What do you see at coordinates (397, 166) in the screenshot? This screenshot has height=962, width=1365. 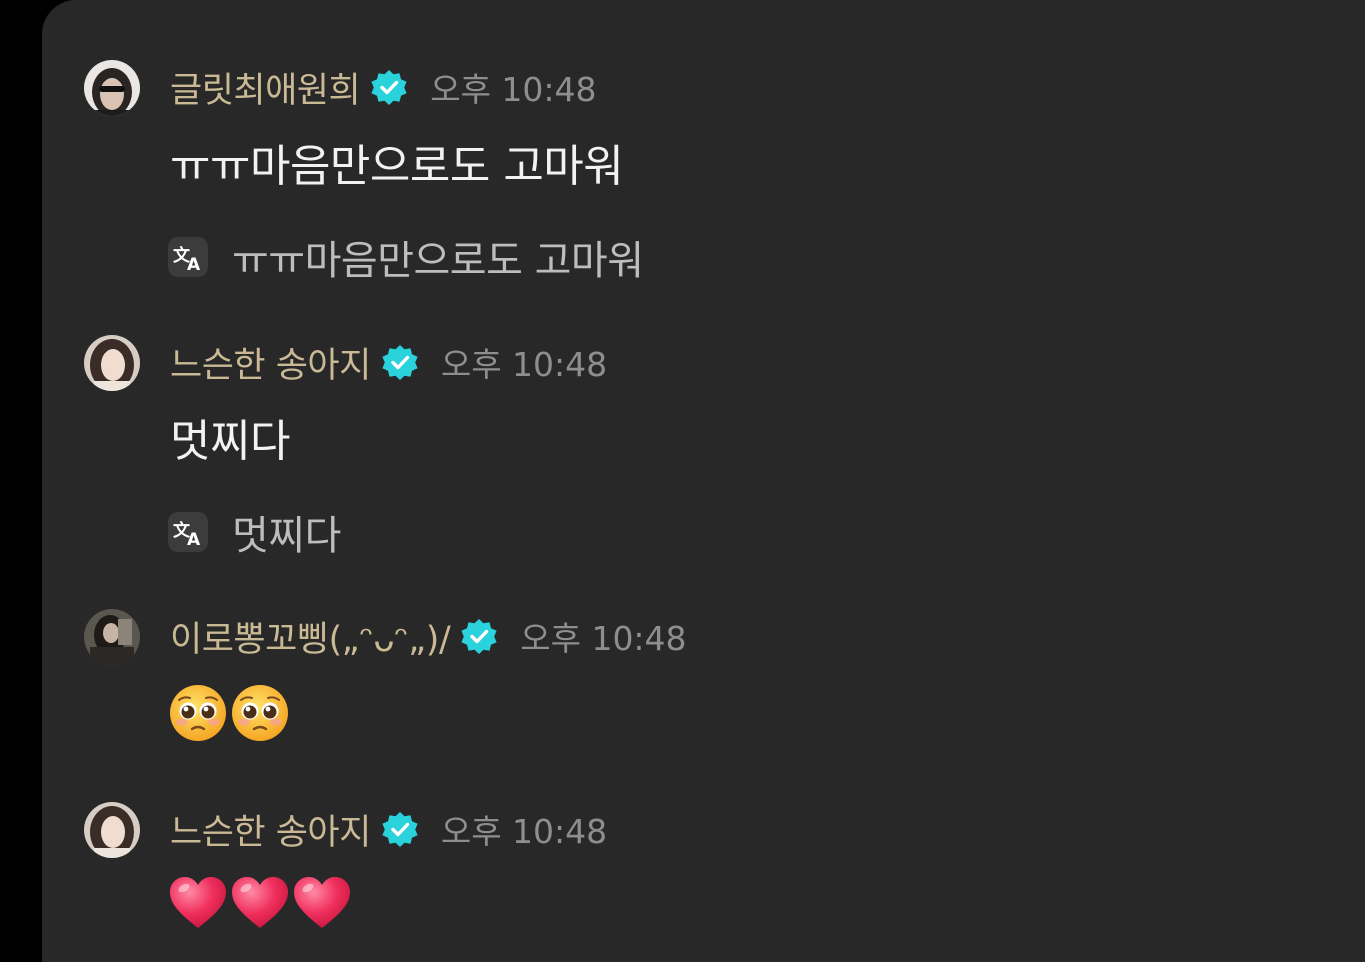 I see `message-text: ㅠㅠ마음만으로도 고마워` at bounding box center [397, 166].